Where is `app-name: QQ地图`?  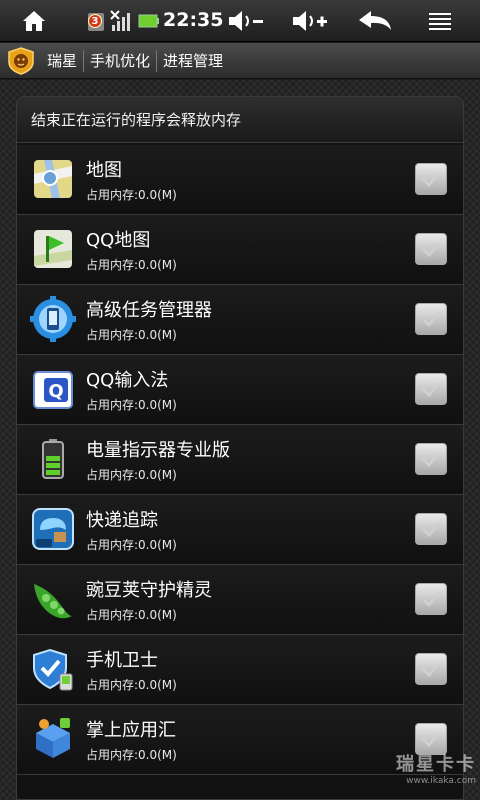
app-name: QQ地图 is located at coordinates (118, 240).